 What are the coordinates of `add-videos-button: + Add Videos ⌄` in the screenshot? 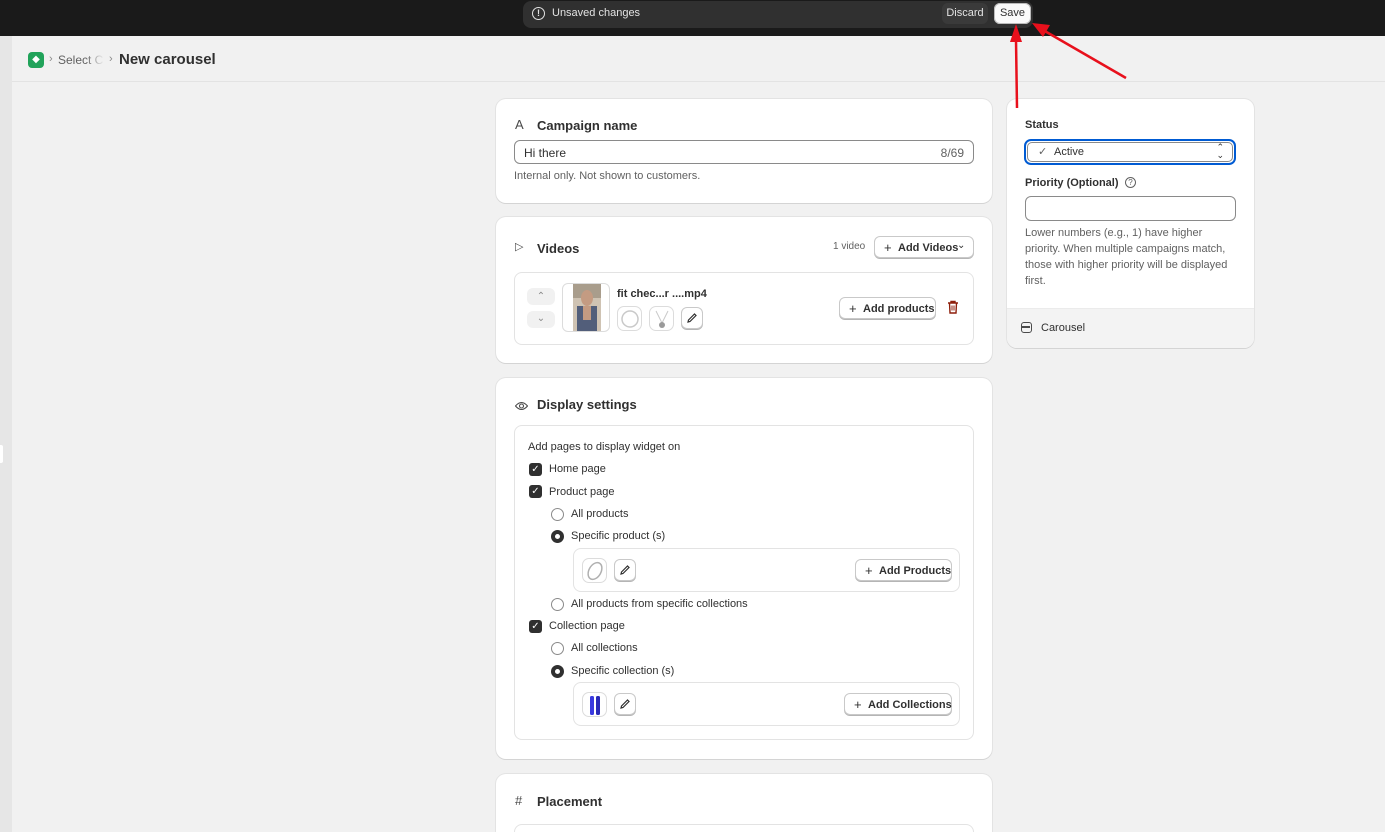 It's located at (924, 247).